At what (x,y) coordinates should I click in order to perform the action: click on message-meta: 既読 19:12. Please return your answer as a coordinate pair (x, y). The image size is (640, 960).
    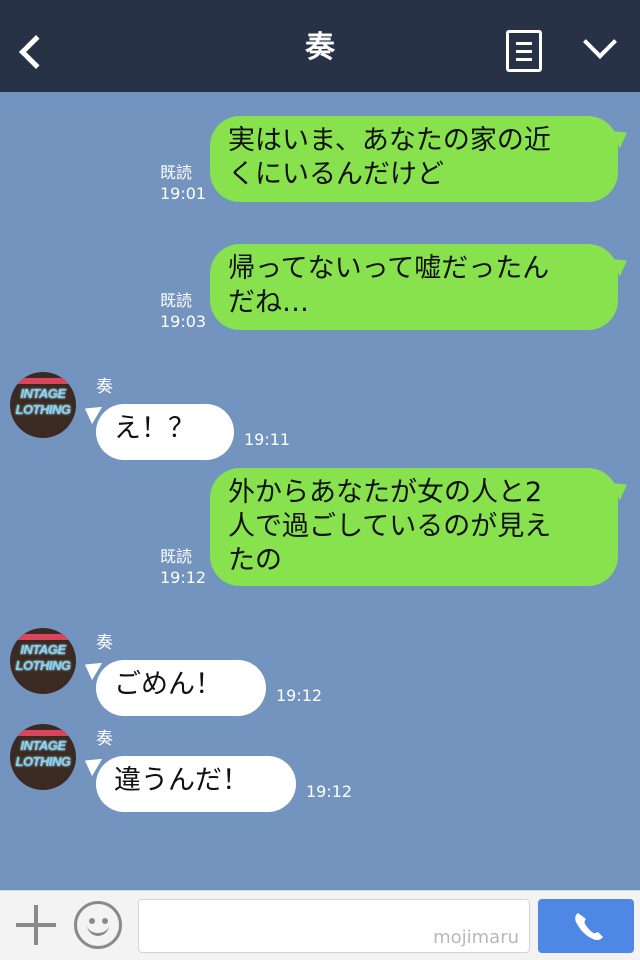
    Looking at the image, I should click on (183, 567).